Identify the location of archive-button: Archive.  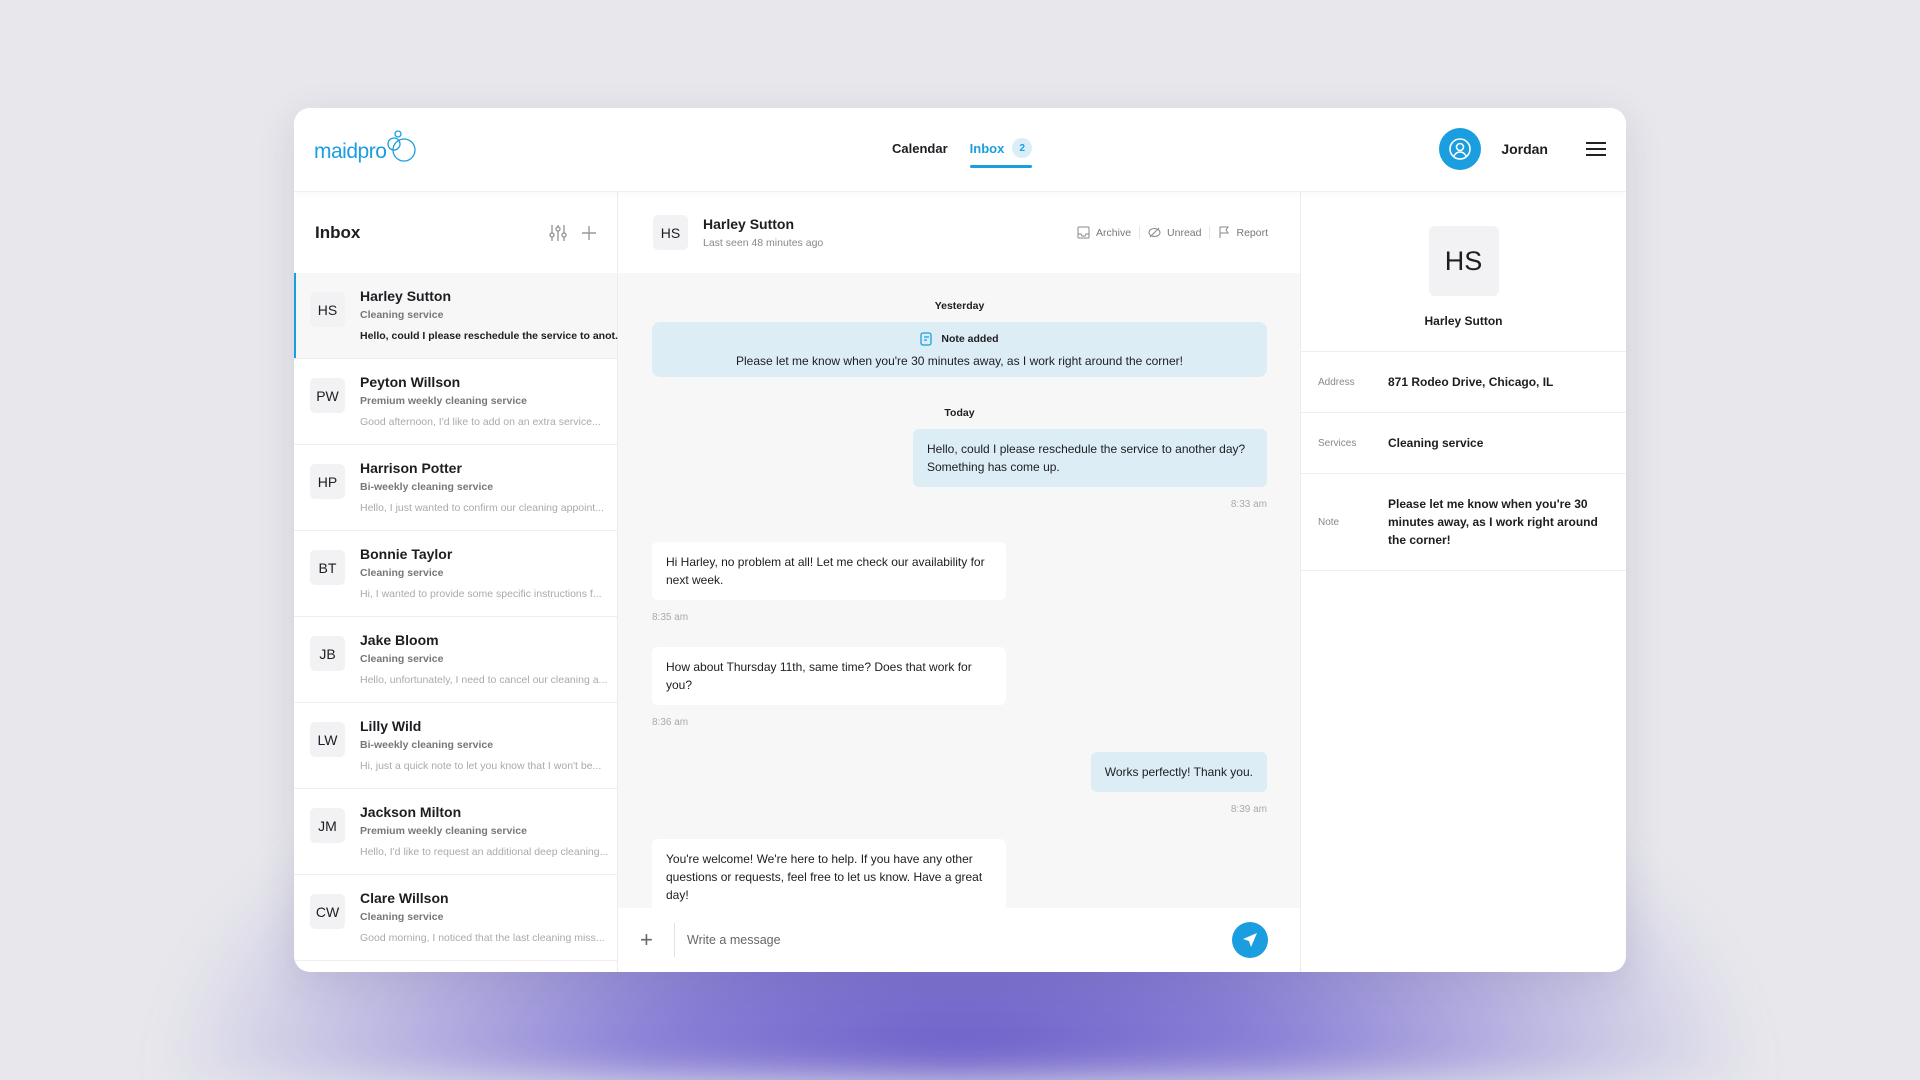
(1105, 232).